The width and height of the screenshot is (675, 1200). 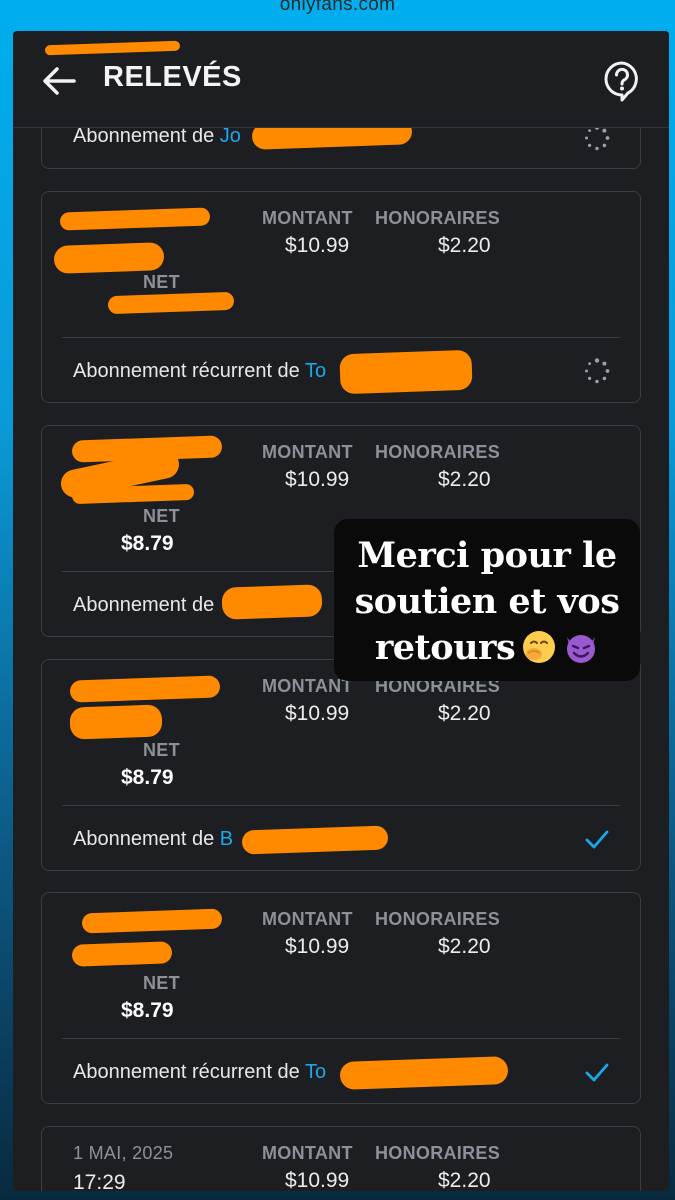 I want to click on help-icon, so click(x=622, y=81).